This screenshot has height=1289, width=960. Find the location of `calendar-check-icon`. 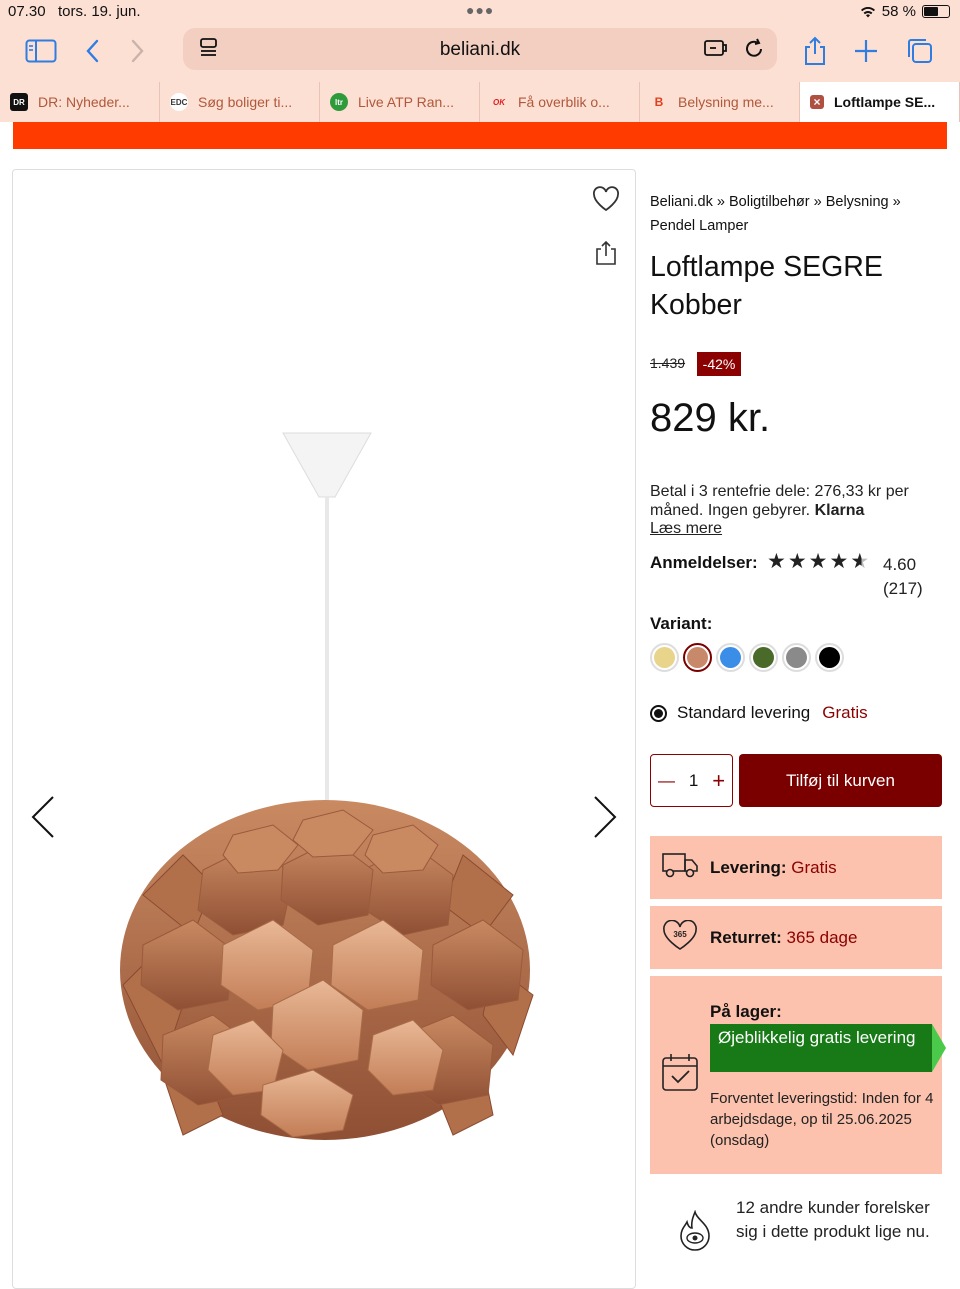

calendar-check-icon is located at coordinates (680, 1074).